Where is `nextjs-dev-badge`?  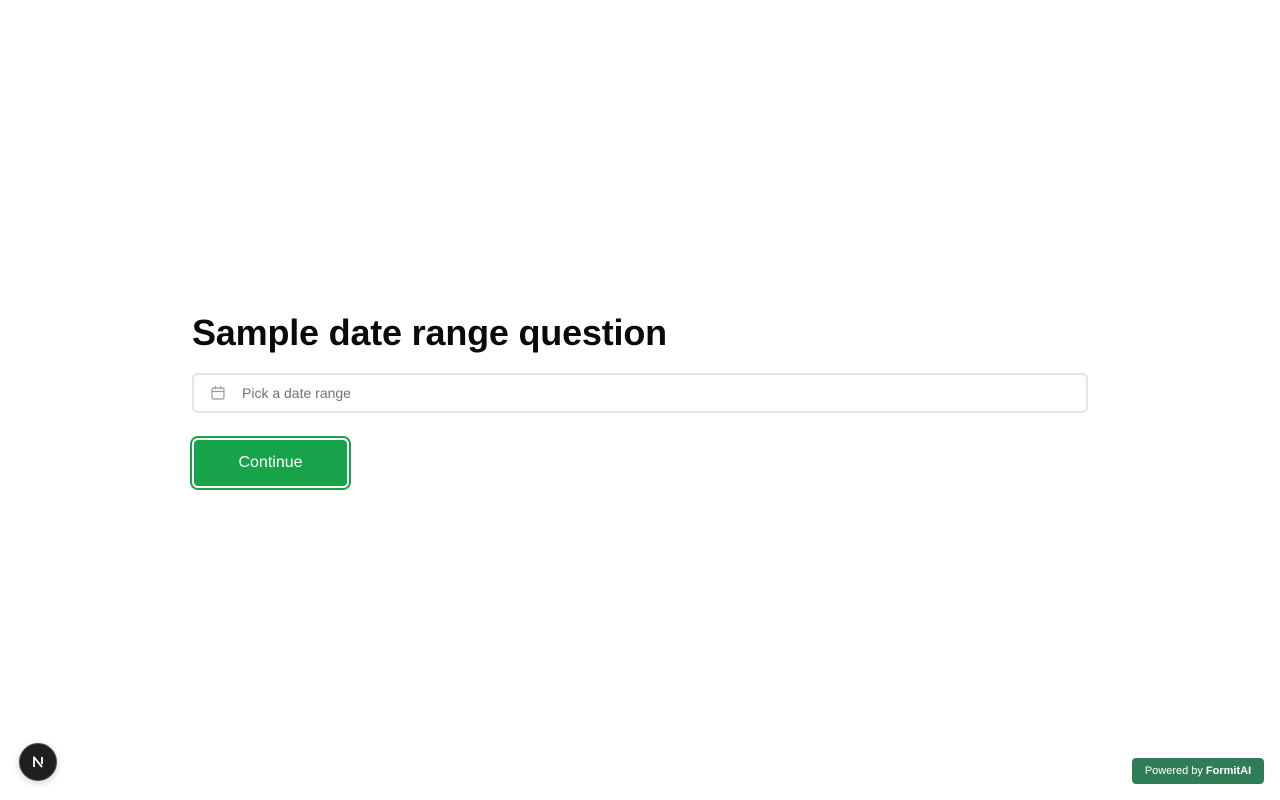
nextjs-dev-badge is located at coordinates (38, 762).